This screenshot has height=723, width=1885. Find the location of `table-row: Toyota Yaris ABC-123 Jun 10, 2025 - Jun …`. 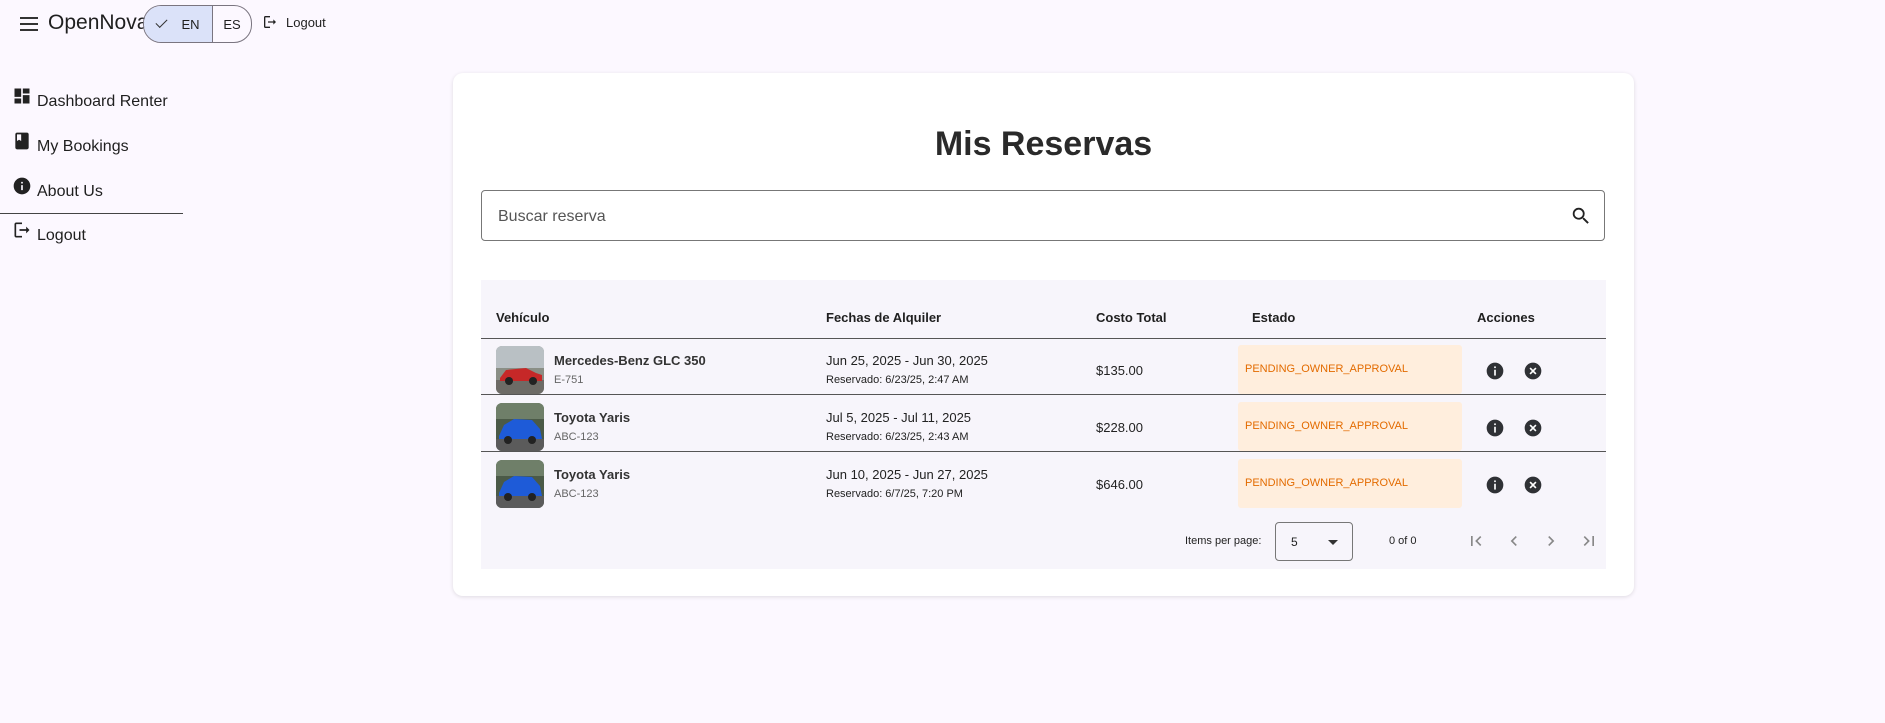

table-row: Toyota Yaris ABC-123 Jun 10, 2025 - Jun … is located at coordinates (1043, 480).